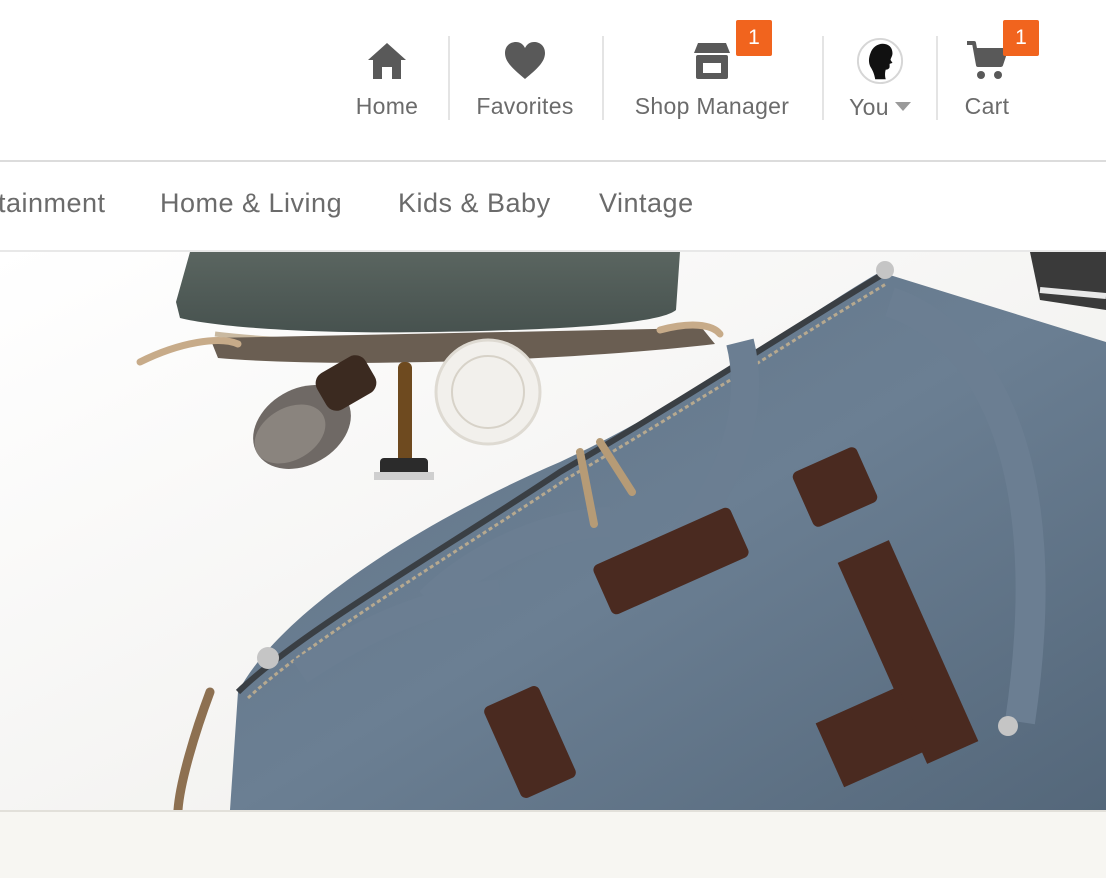 The width and height of the screenshot is (1106, 878). I want to click on nav-home-label: Home, so click(387, 106).